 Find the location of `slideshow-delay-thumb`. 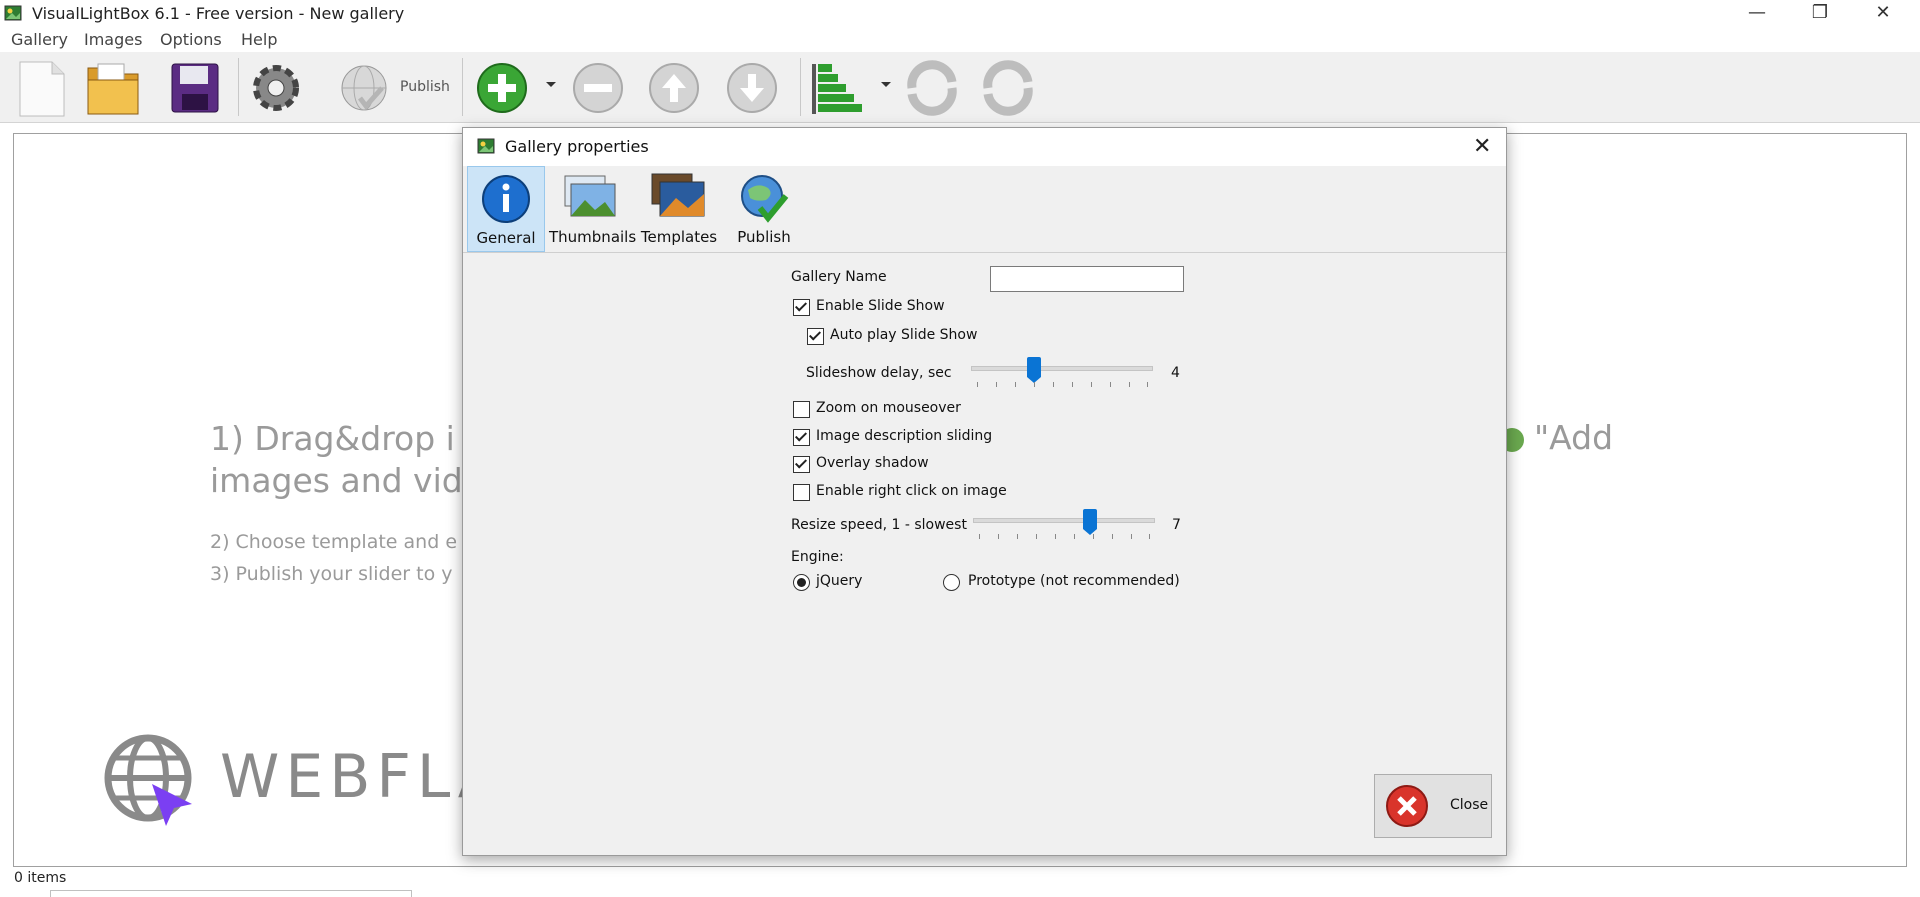

slideshow-delay-thumb is located at coordinates (1034, 370).